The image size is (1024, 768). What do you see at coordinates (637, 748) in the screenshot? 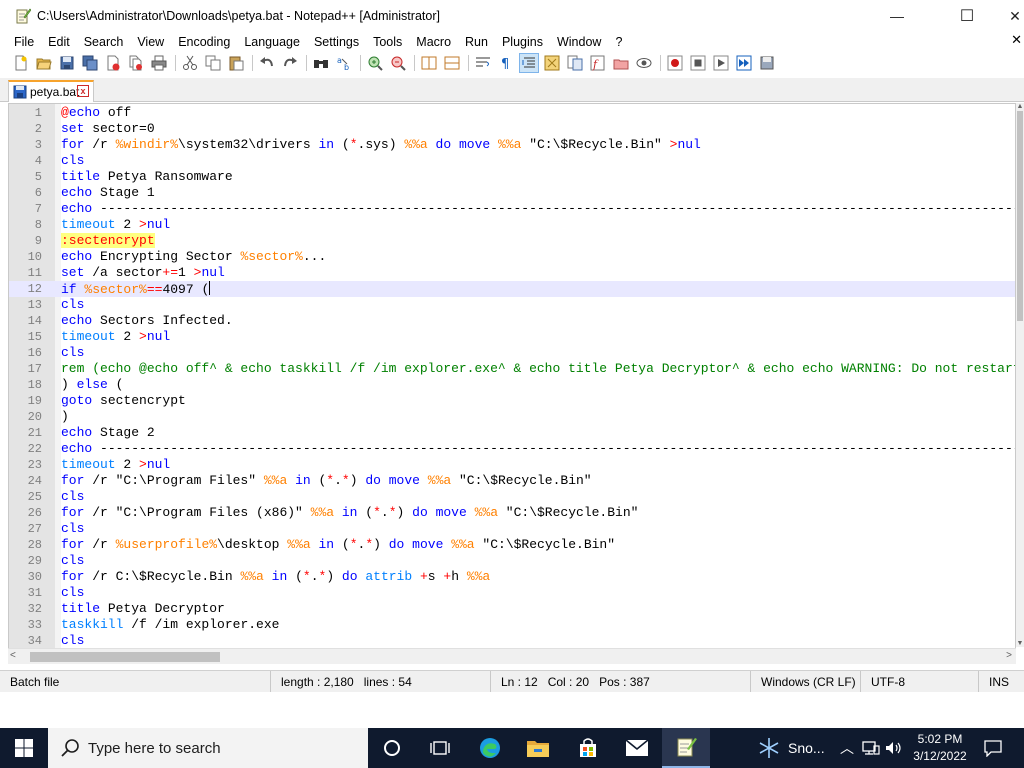
I see `taskbar-mail` at bounding box center [637, 748].